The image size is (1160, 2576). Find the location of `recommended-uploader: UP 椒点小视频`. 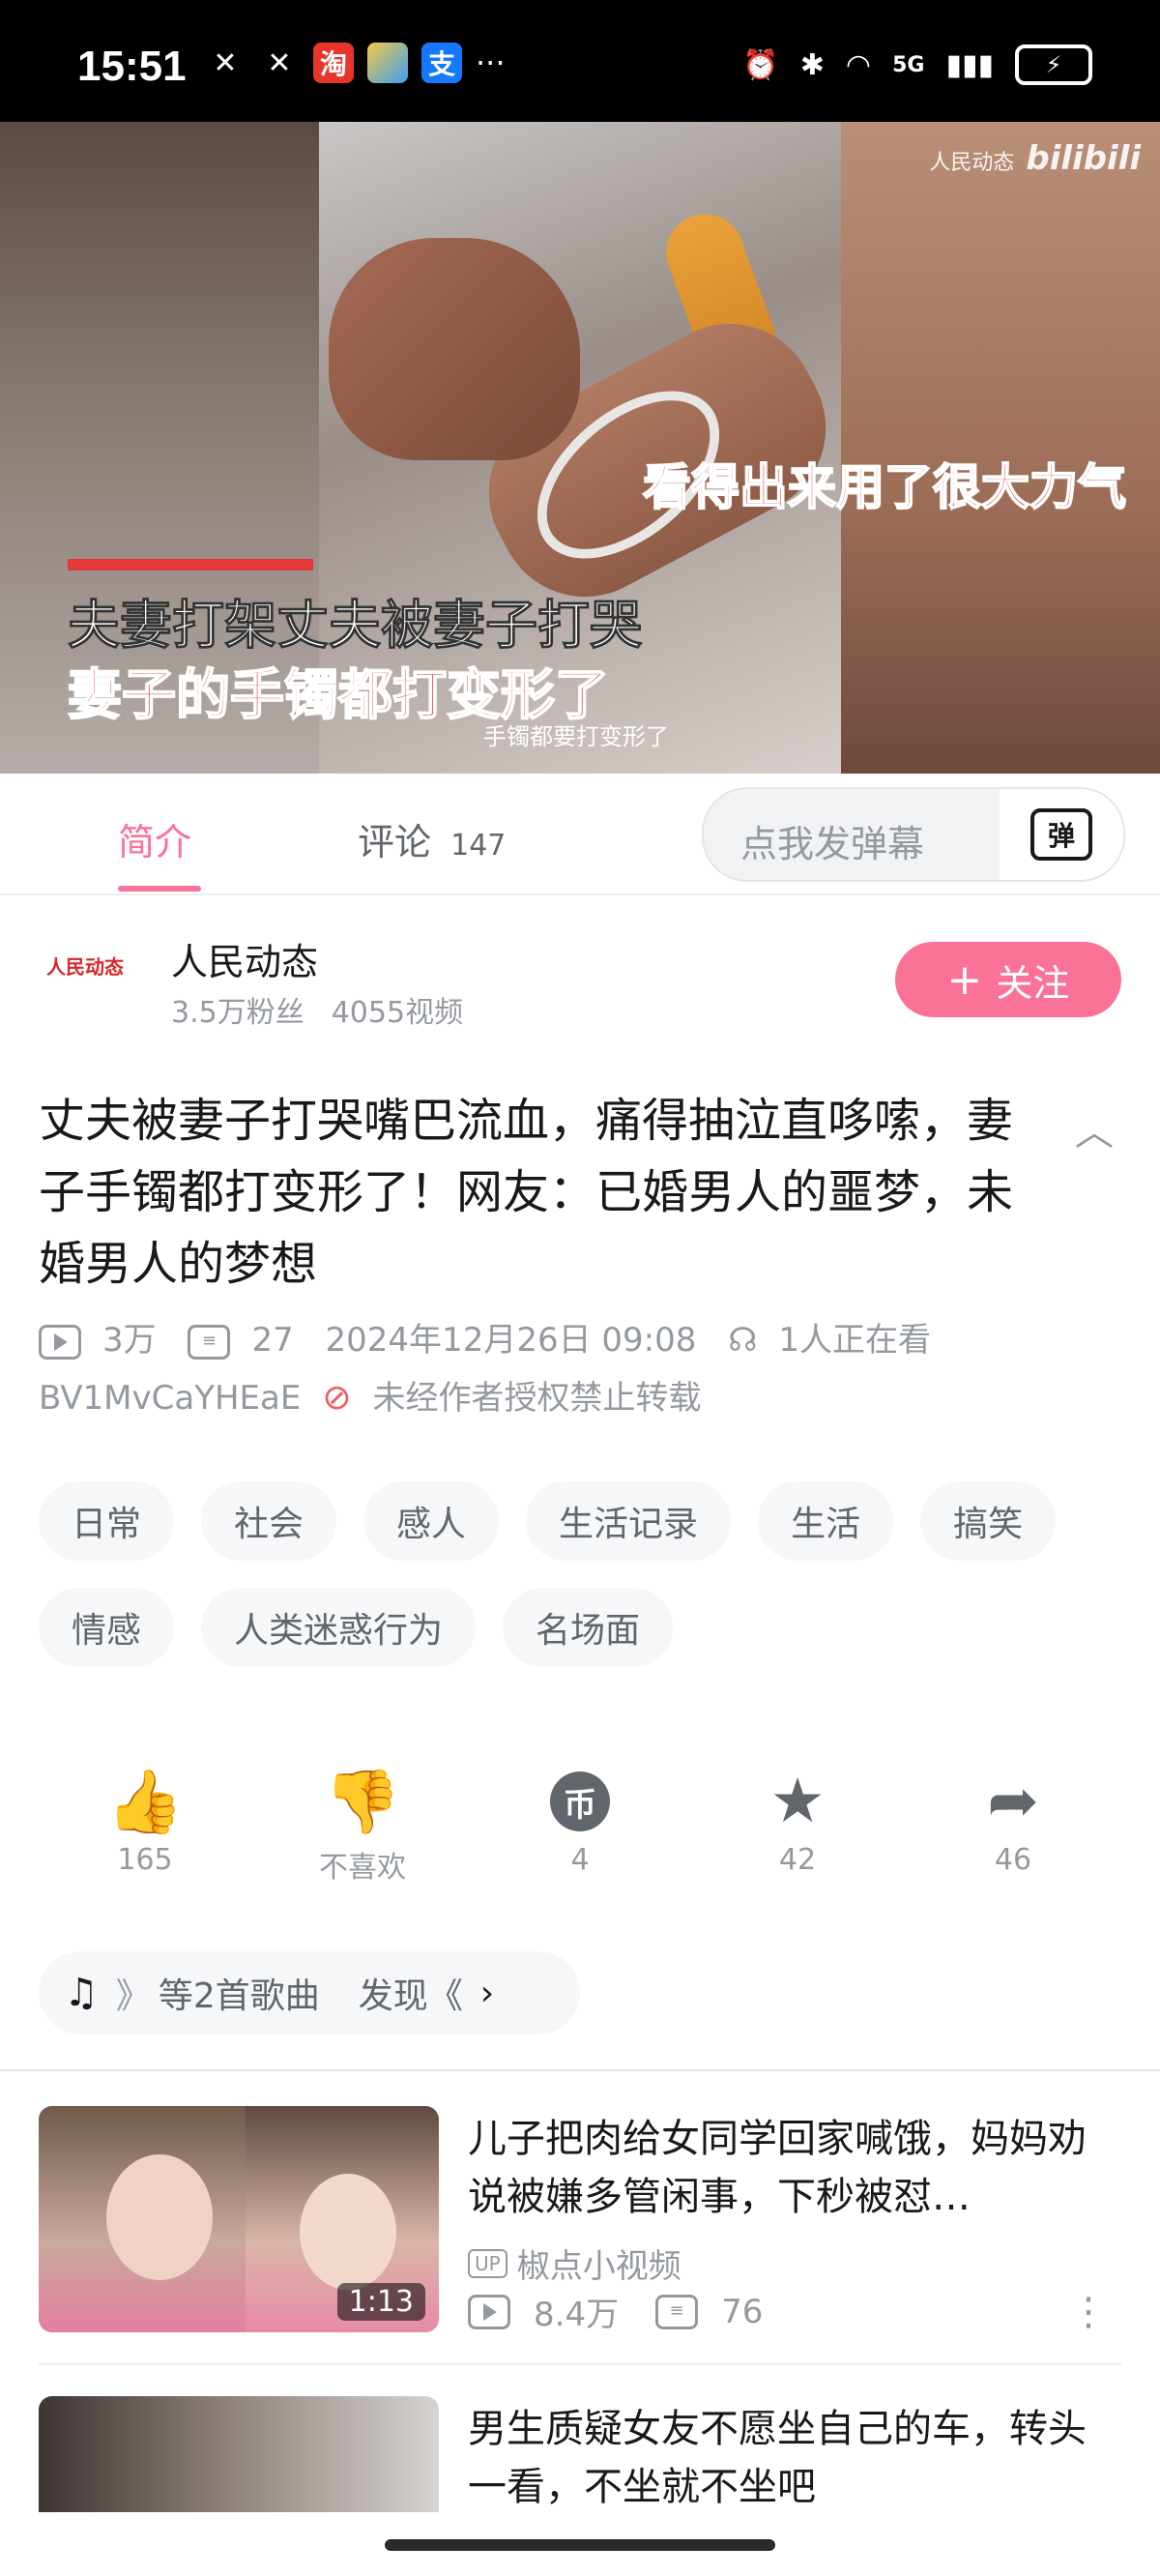

recommended-uploader: UP 椒点小视频 is located at coordinates (575, 2263).